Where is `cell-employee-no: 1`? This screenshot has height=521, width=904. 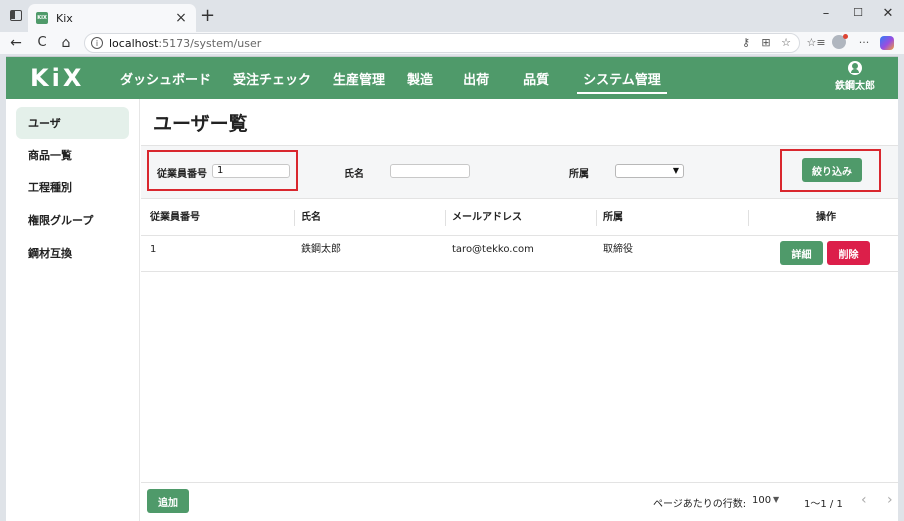
cell-employee-no: 1 is located at coordinates (153, 249).